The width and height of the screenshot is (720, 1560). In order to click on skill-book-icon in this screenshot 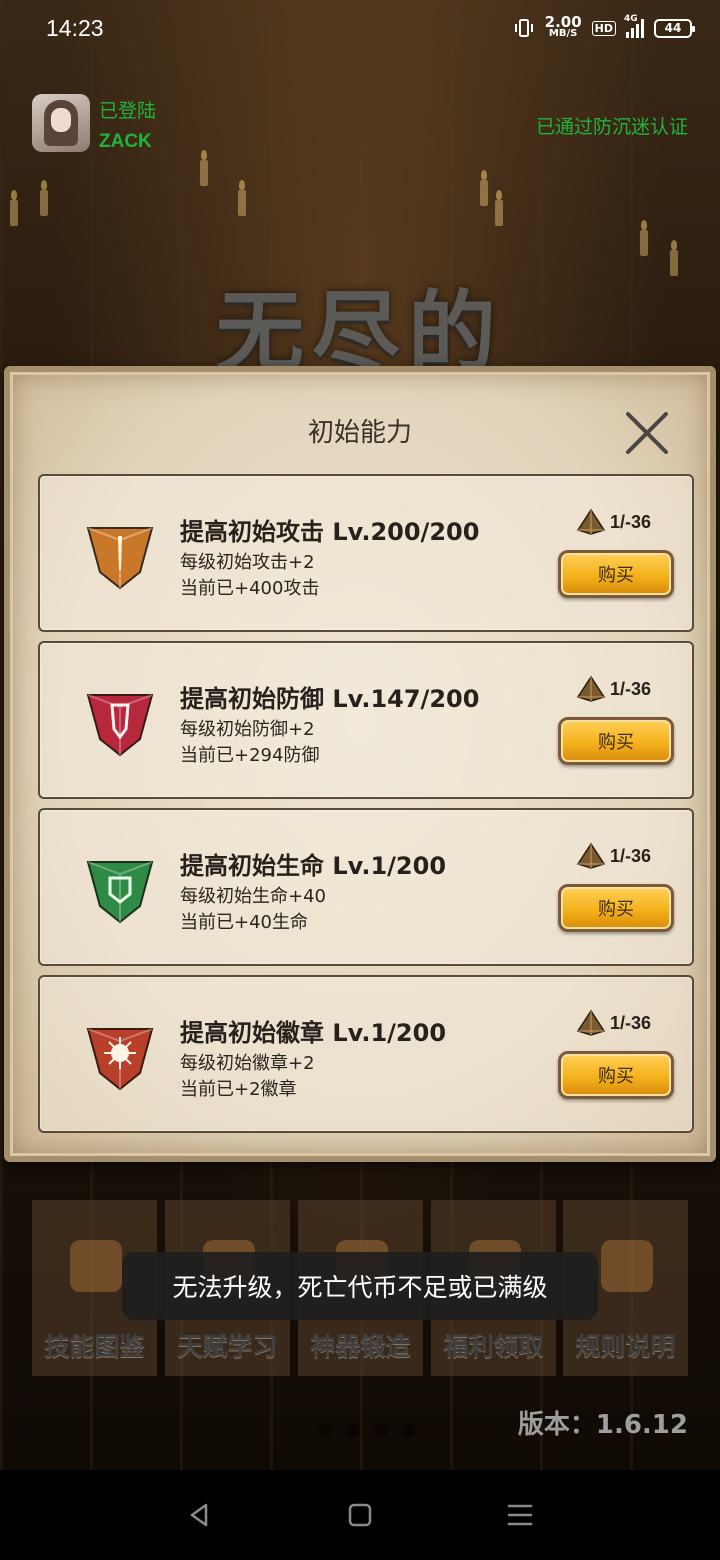, I will do `click(96, 1266)`.